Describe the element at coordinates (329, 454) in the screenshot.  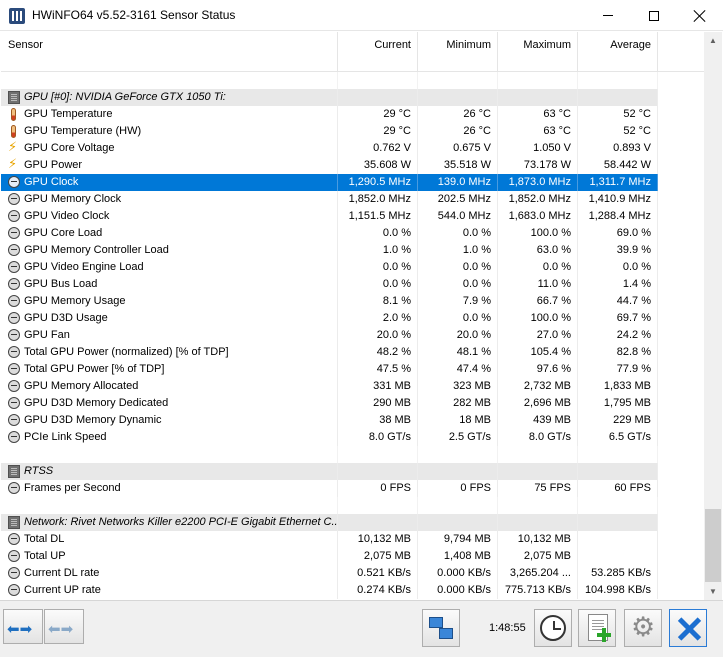
I see `spacer-row` at that location.